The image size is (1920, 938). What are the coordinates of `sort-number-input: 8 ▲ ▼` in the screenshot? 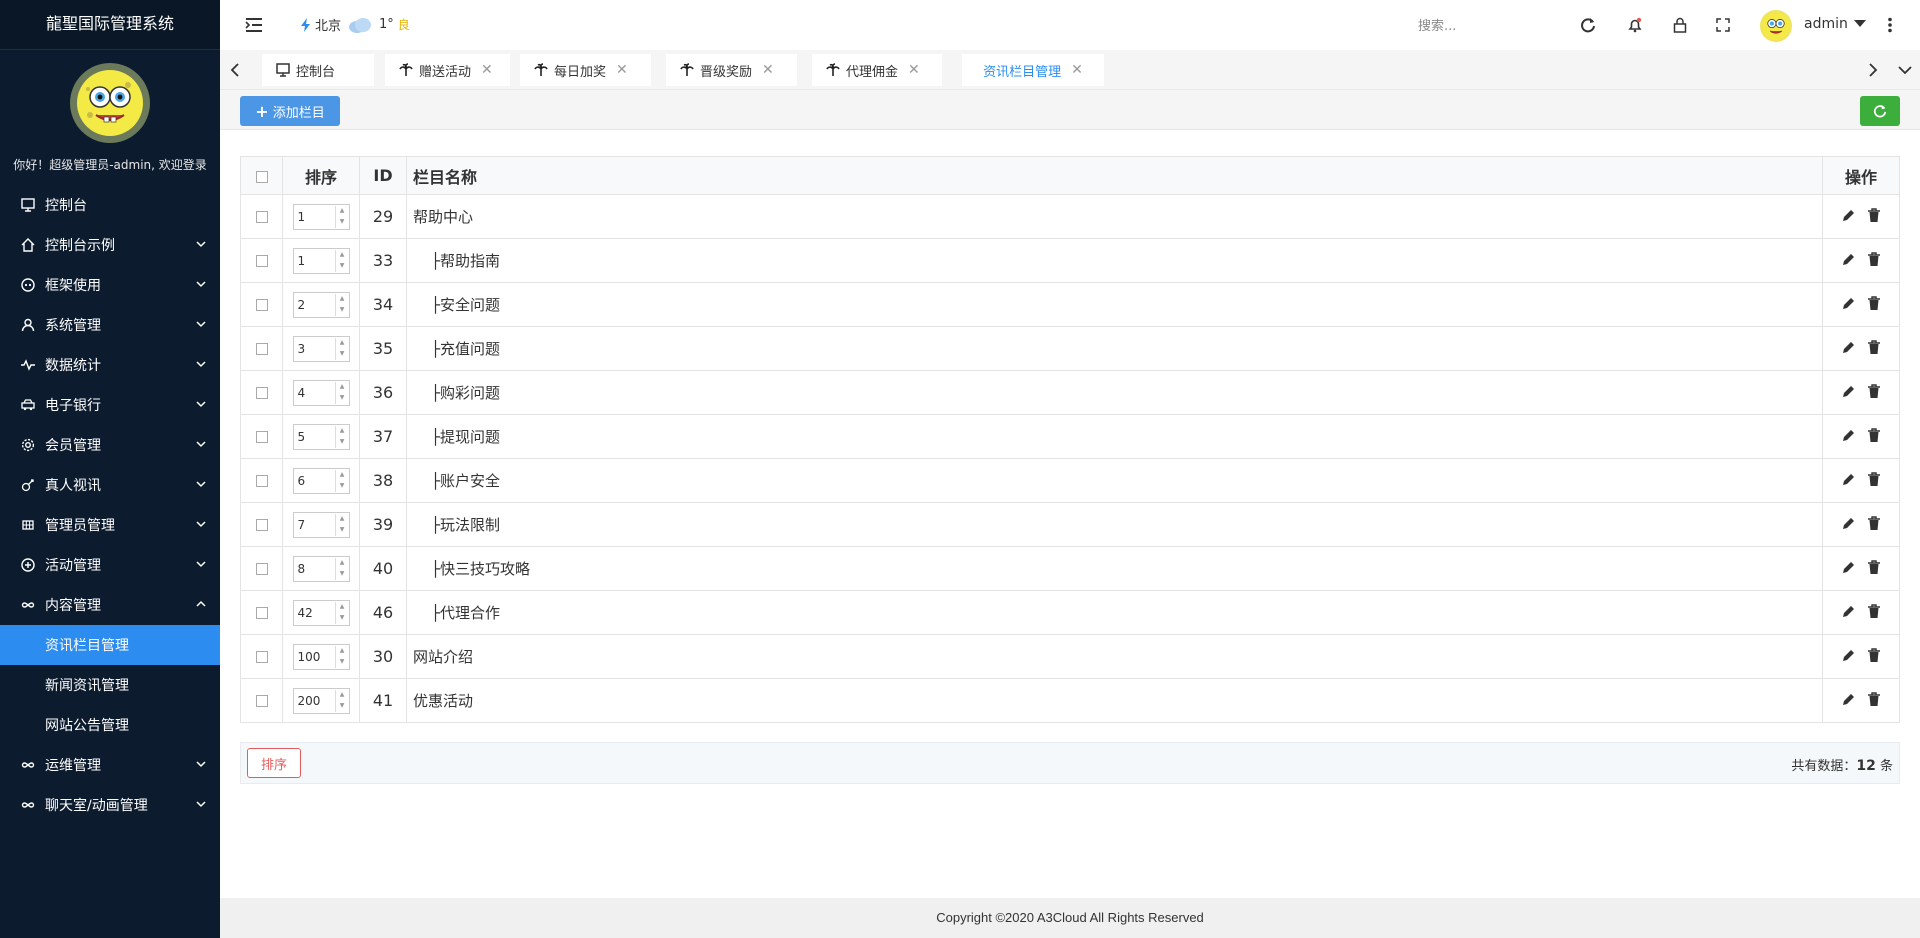 It's located at (321, 568).